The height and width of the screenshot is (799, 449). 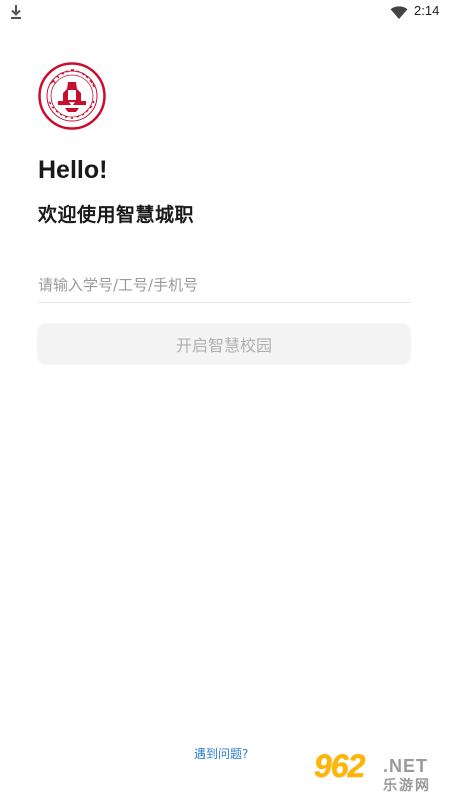 I want to click on download-icon, so click(x=16, y=12).